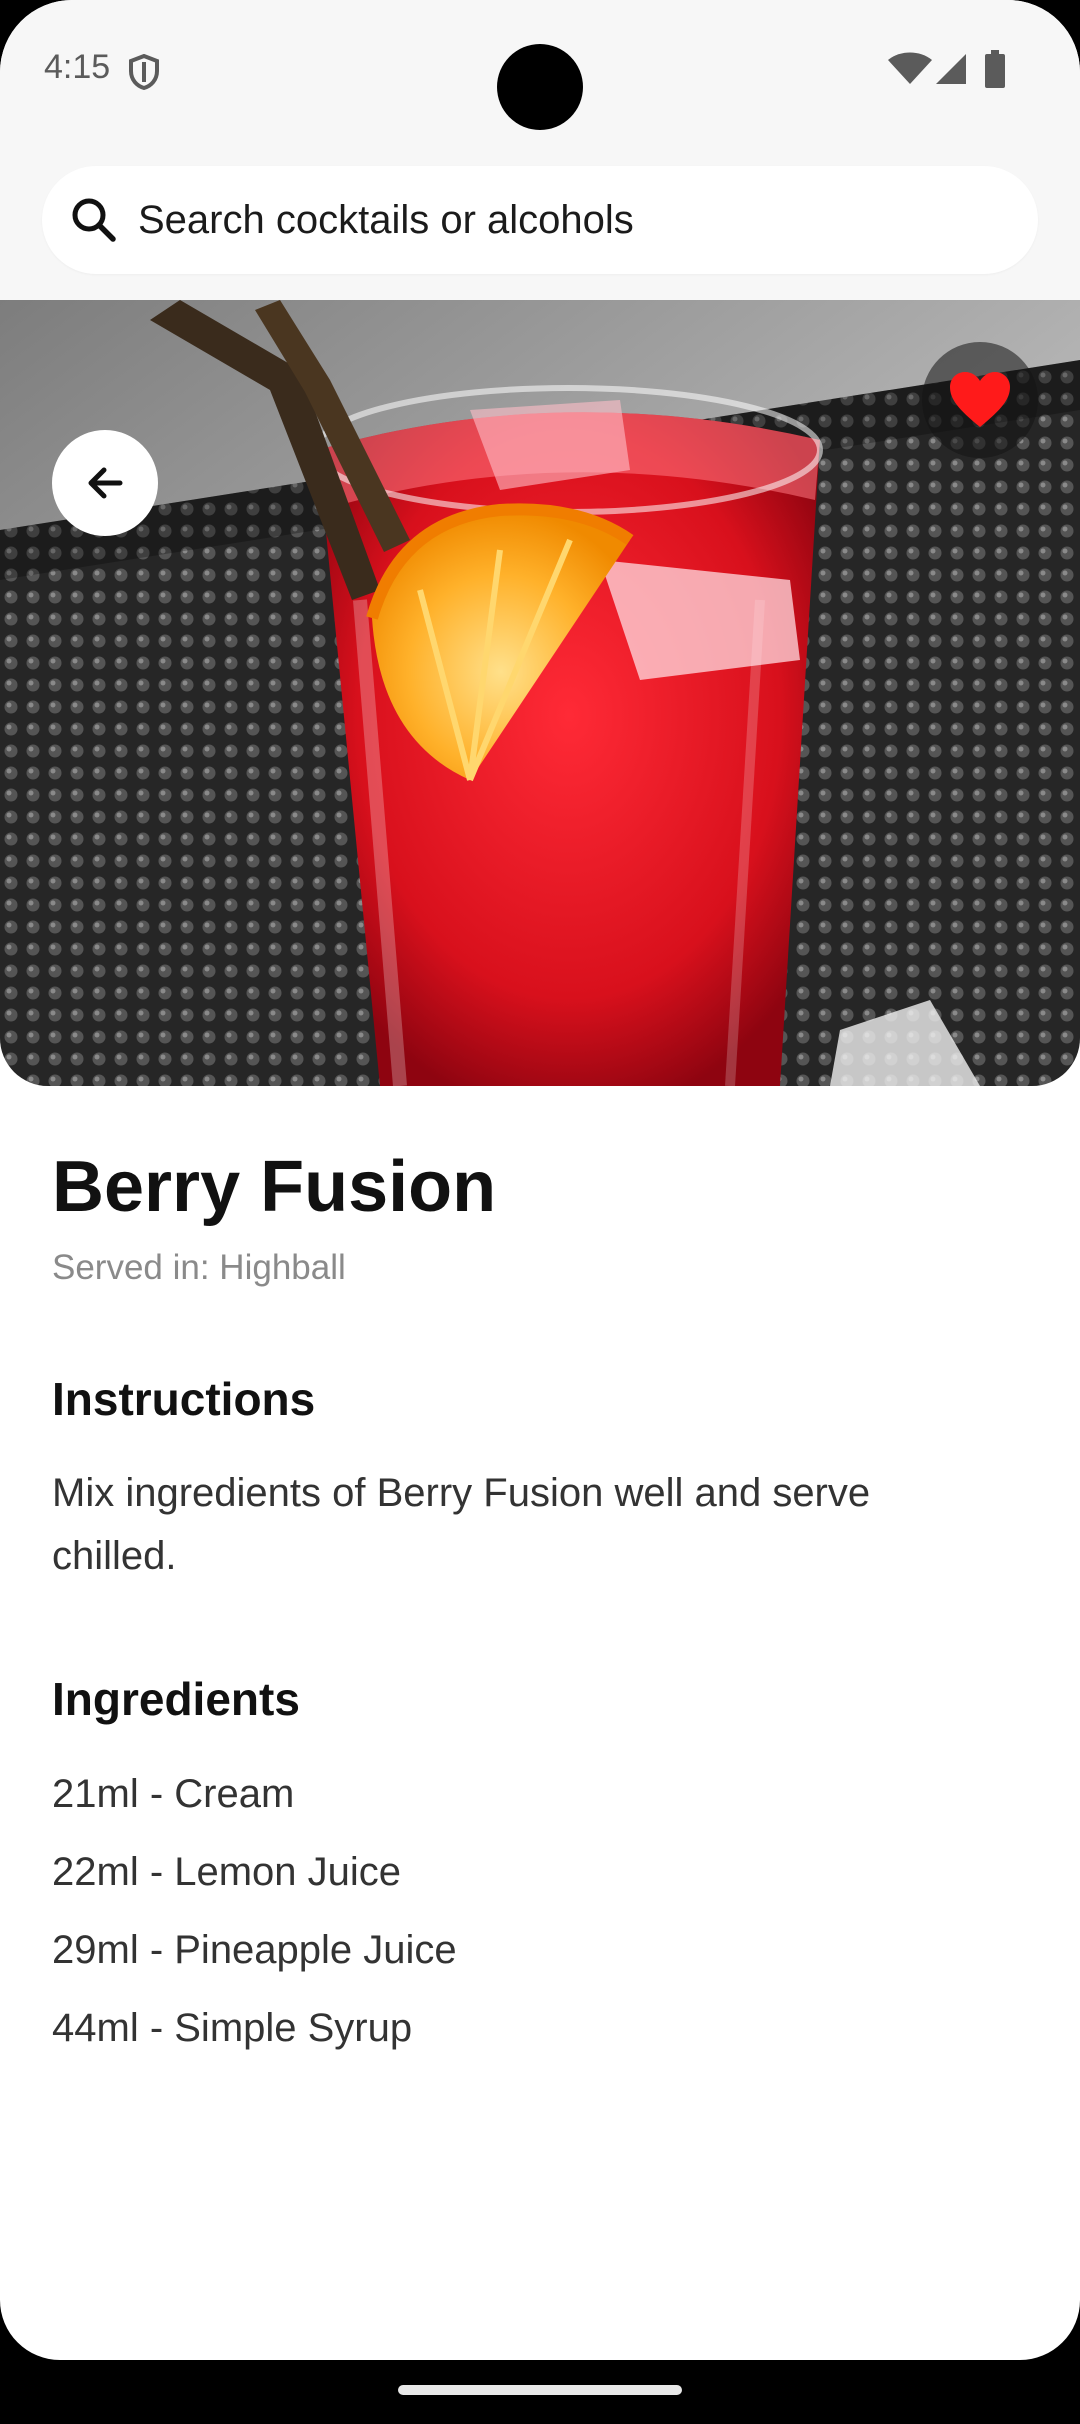 Image resolution: width=1080 pixels, height=2424 pixels. Describe the element at coordinates (254, 1950) in the screenshot. I see `ingredient-item: 29ml - Pineapple Juice` at that location.